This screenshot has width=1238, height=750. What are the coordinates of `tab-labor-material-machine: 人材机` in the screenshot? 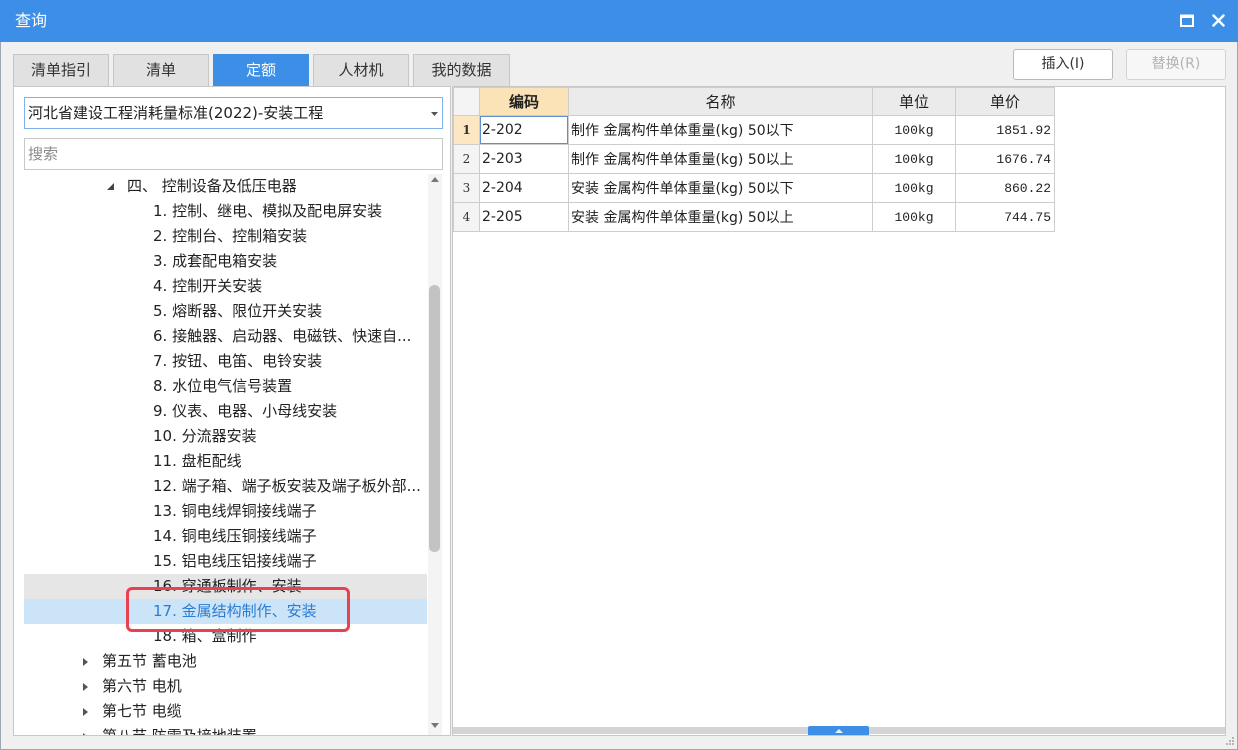 It's located at (361, 70).